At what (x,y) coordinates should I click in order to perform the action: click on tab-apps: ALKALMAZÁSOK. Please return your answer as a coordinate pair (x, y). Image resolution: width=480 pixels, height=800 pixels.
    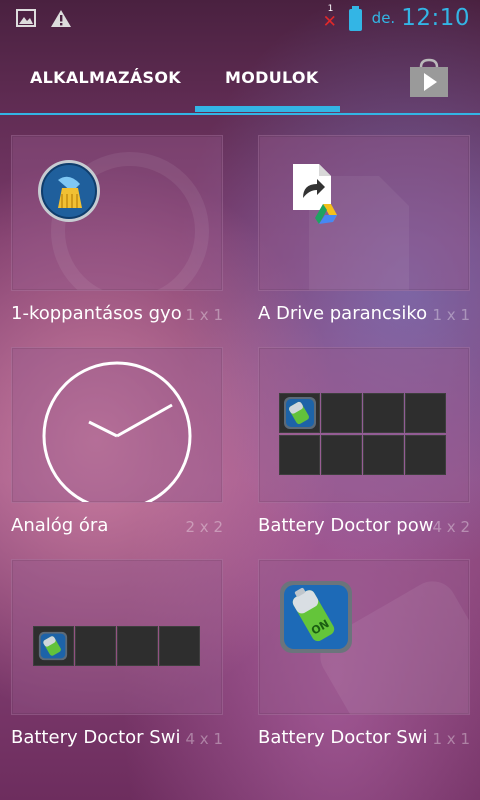
    Looking at the image, I should click on (105, 77).